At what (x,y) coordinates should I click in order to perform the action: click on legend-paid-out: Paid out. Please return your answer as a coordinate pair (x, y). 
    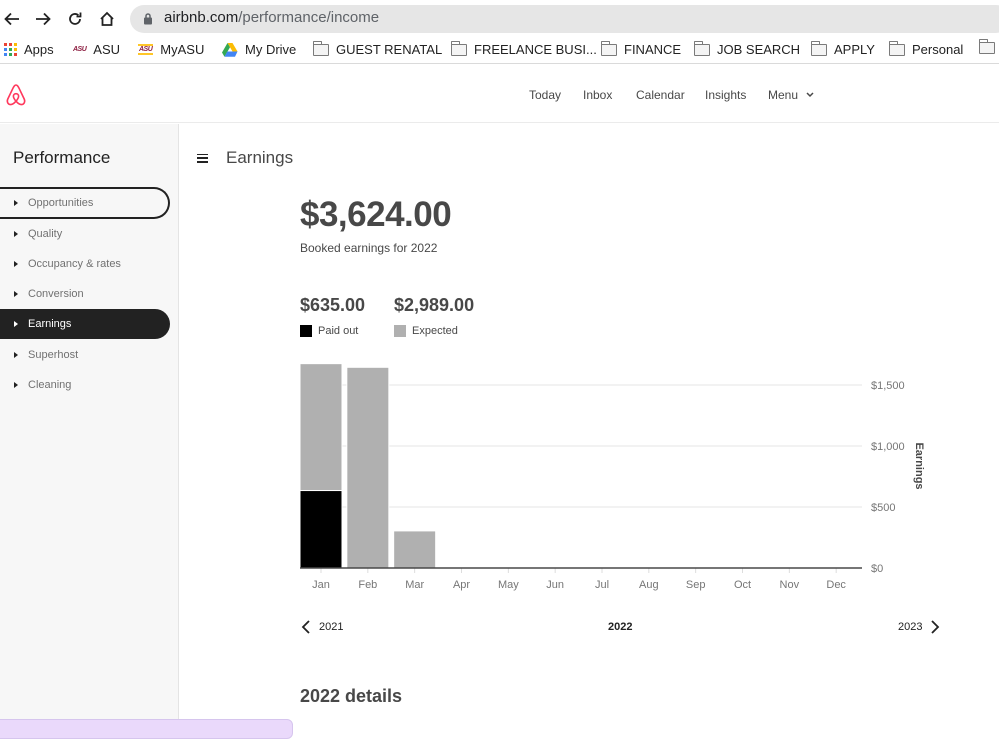
    Looking at the image, I should click on (329, 331).